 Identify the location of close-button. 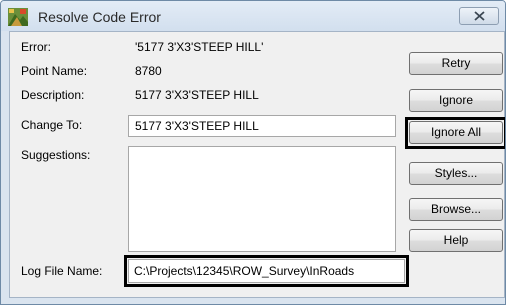
(479, 16).